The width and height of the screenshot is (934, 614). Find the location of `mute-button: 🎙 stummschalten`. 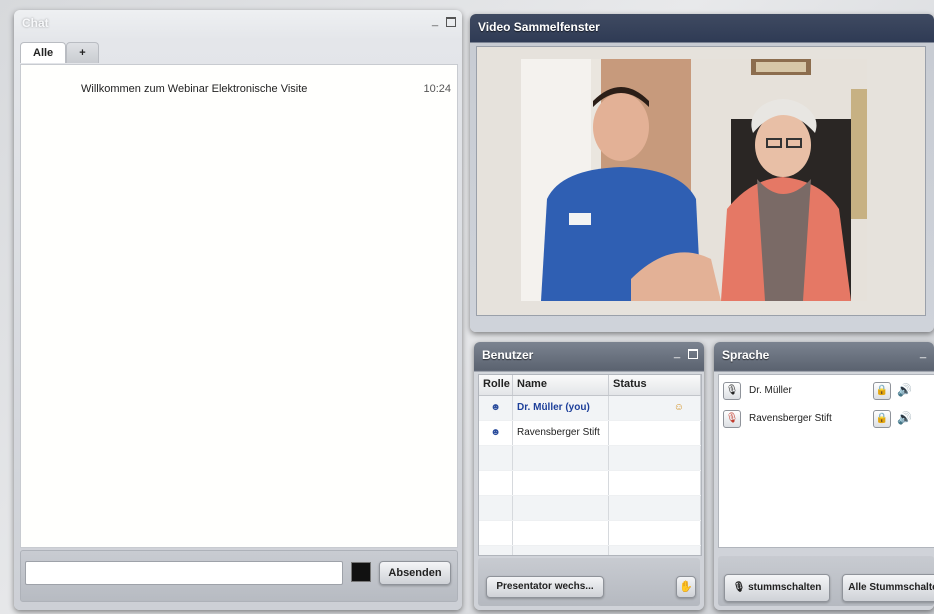

mute-button: 🎙 stummschalten is located at coordinates (777, 588).